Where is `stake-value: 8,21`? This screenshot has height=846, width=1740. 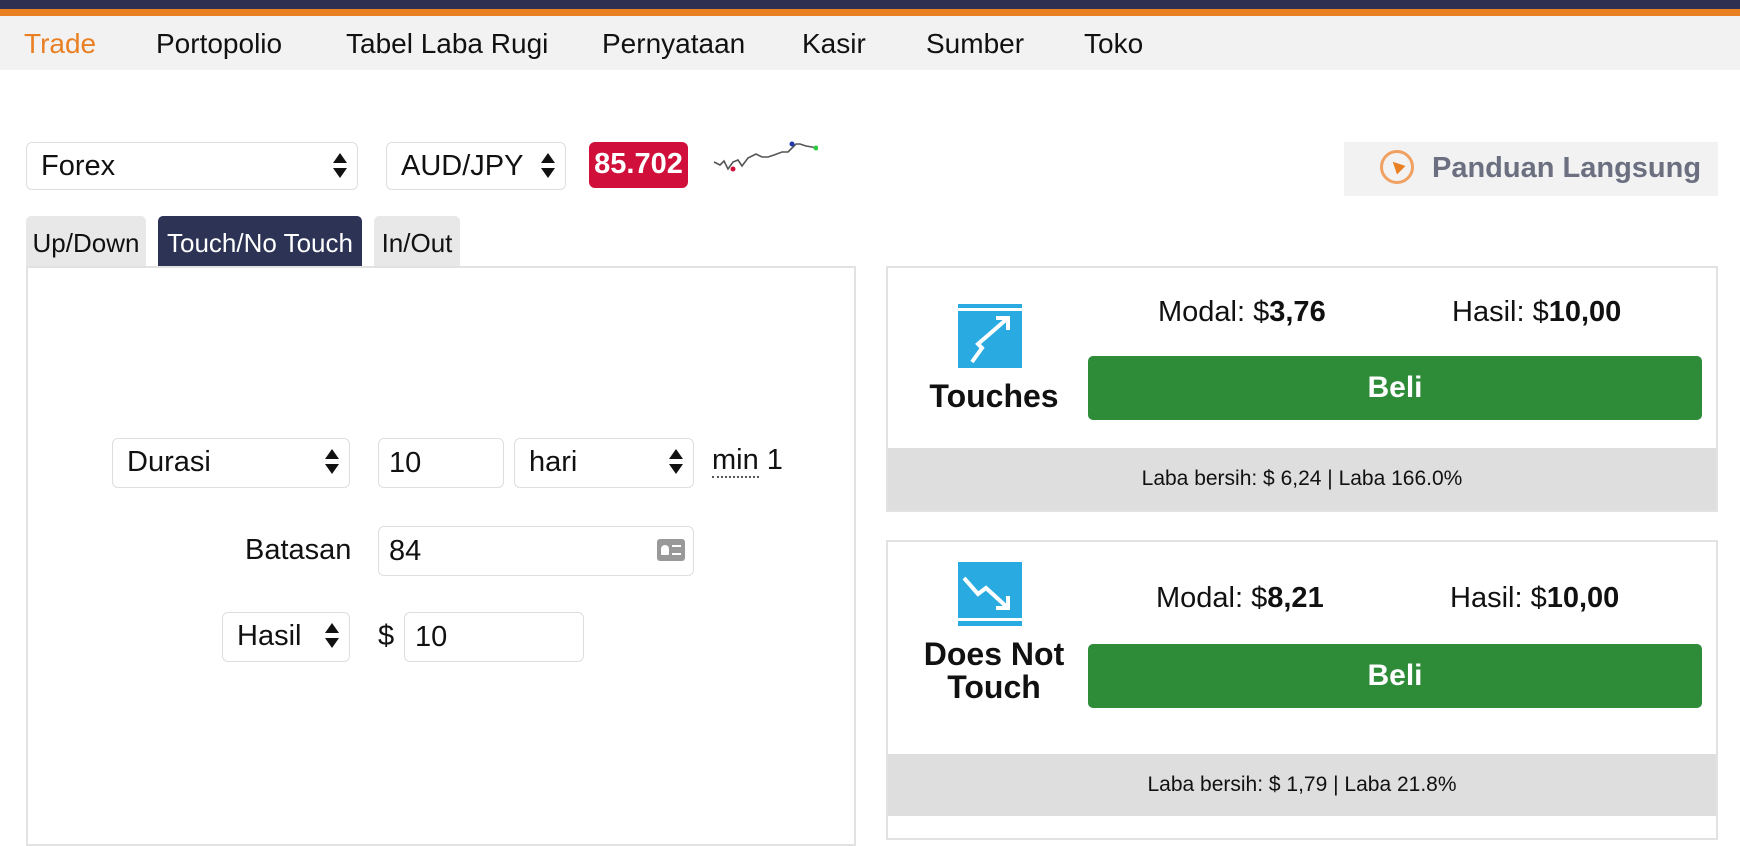
stake-value: 8,21 is located at coordinates (1295, 598).